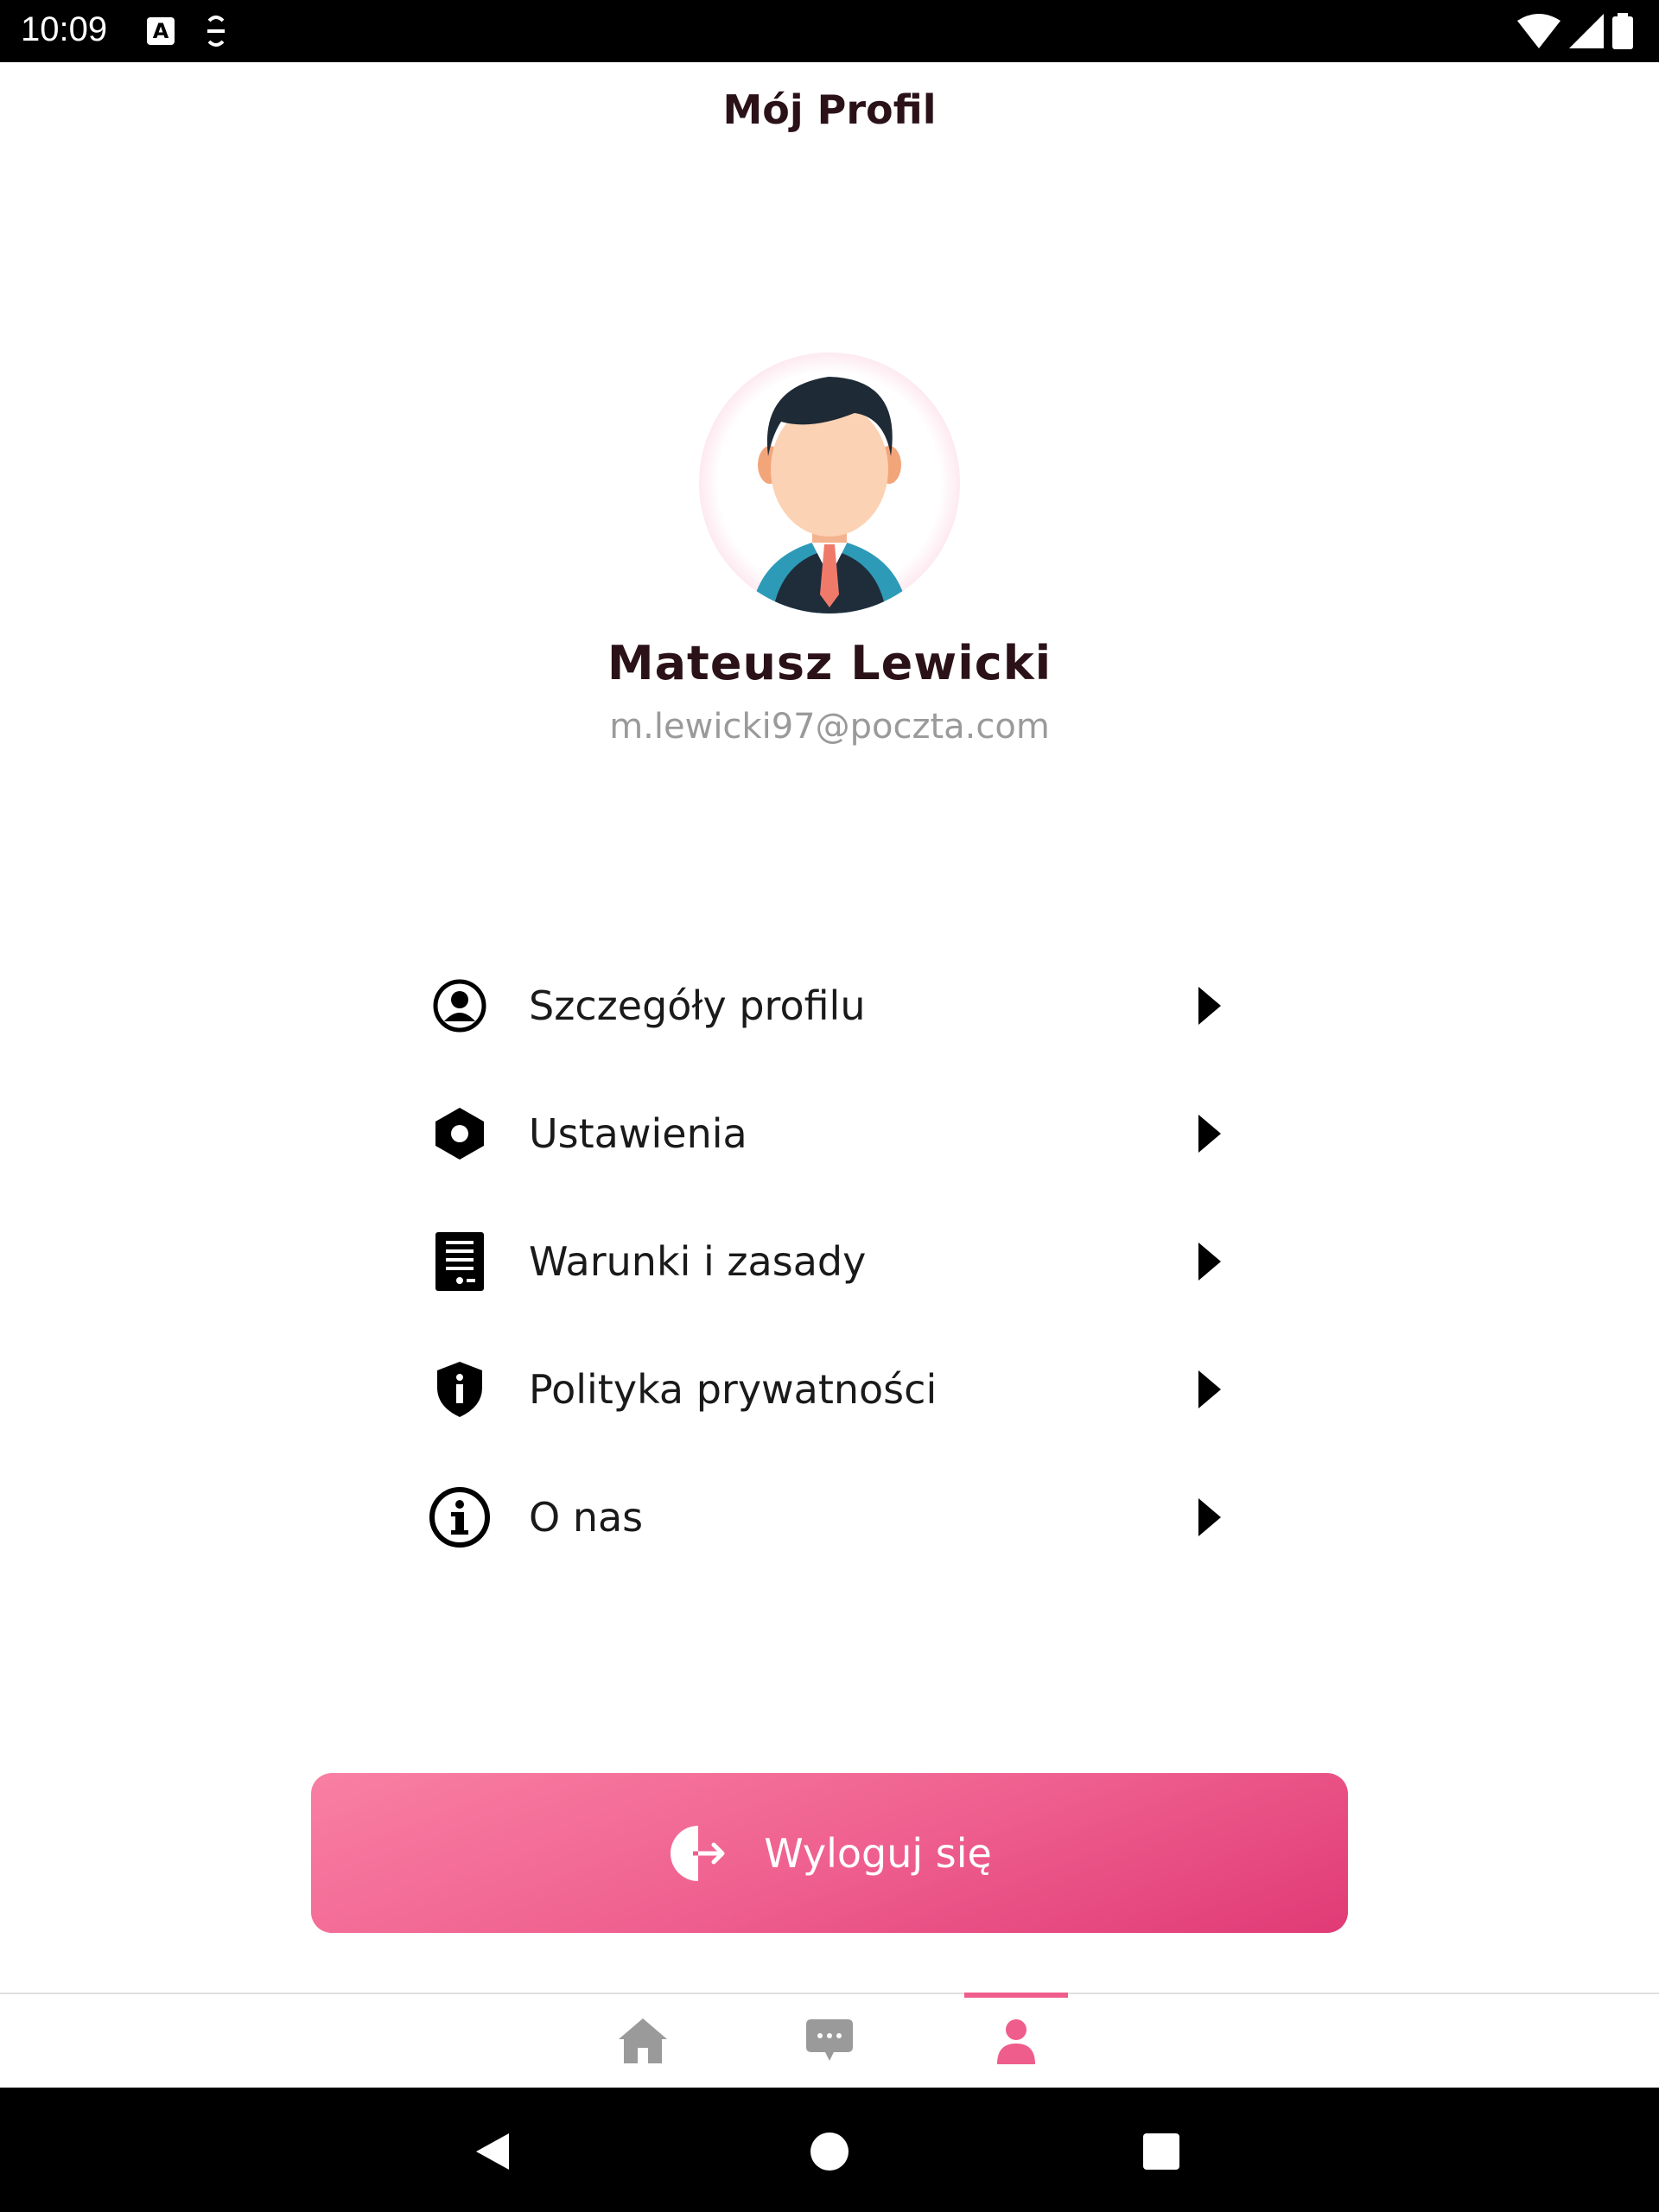 The image size is (1659, 2212). I want to click on account-circle-icon, so click(459, 1005).